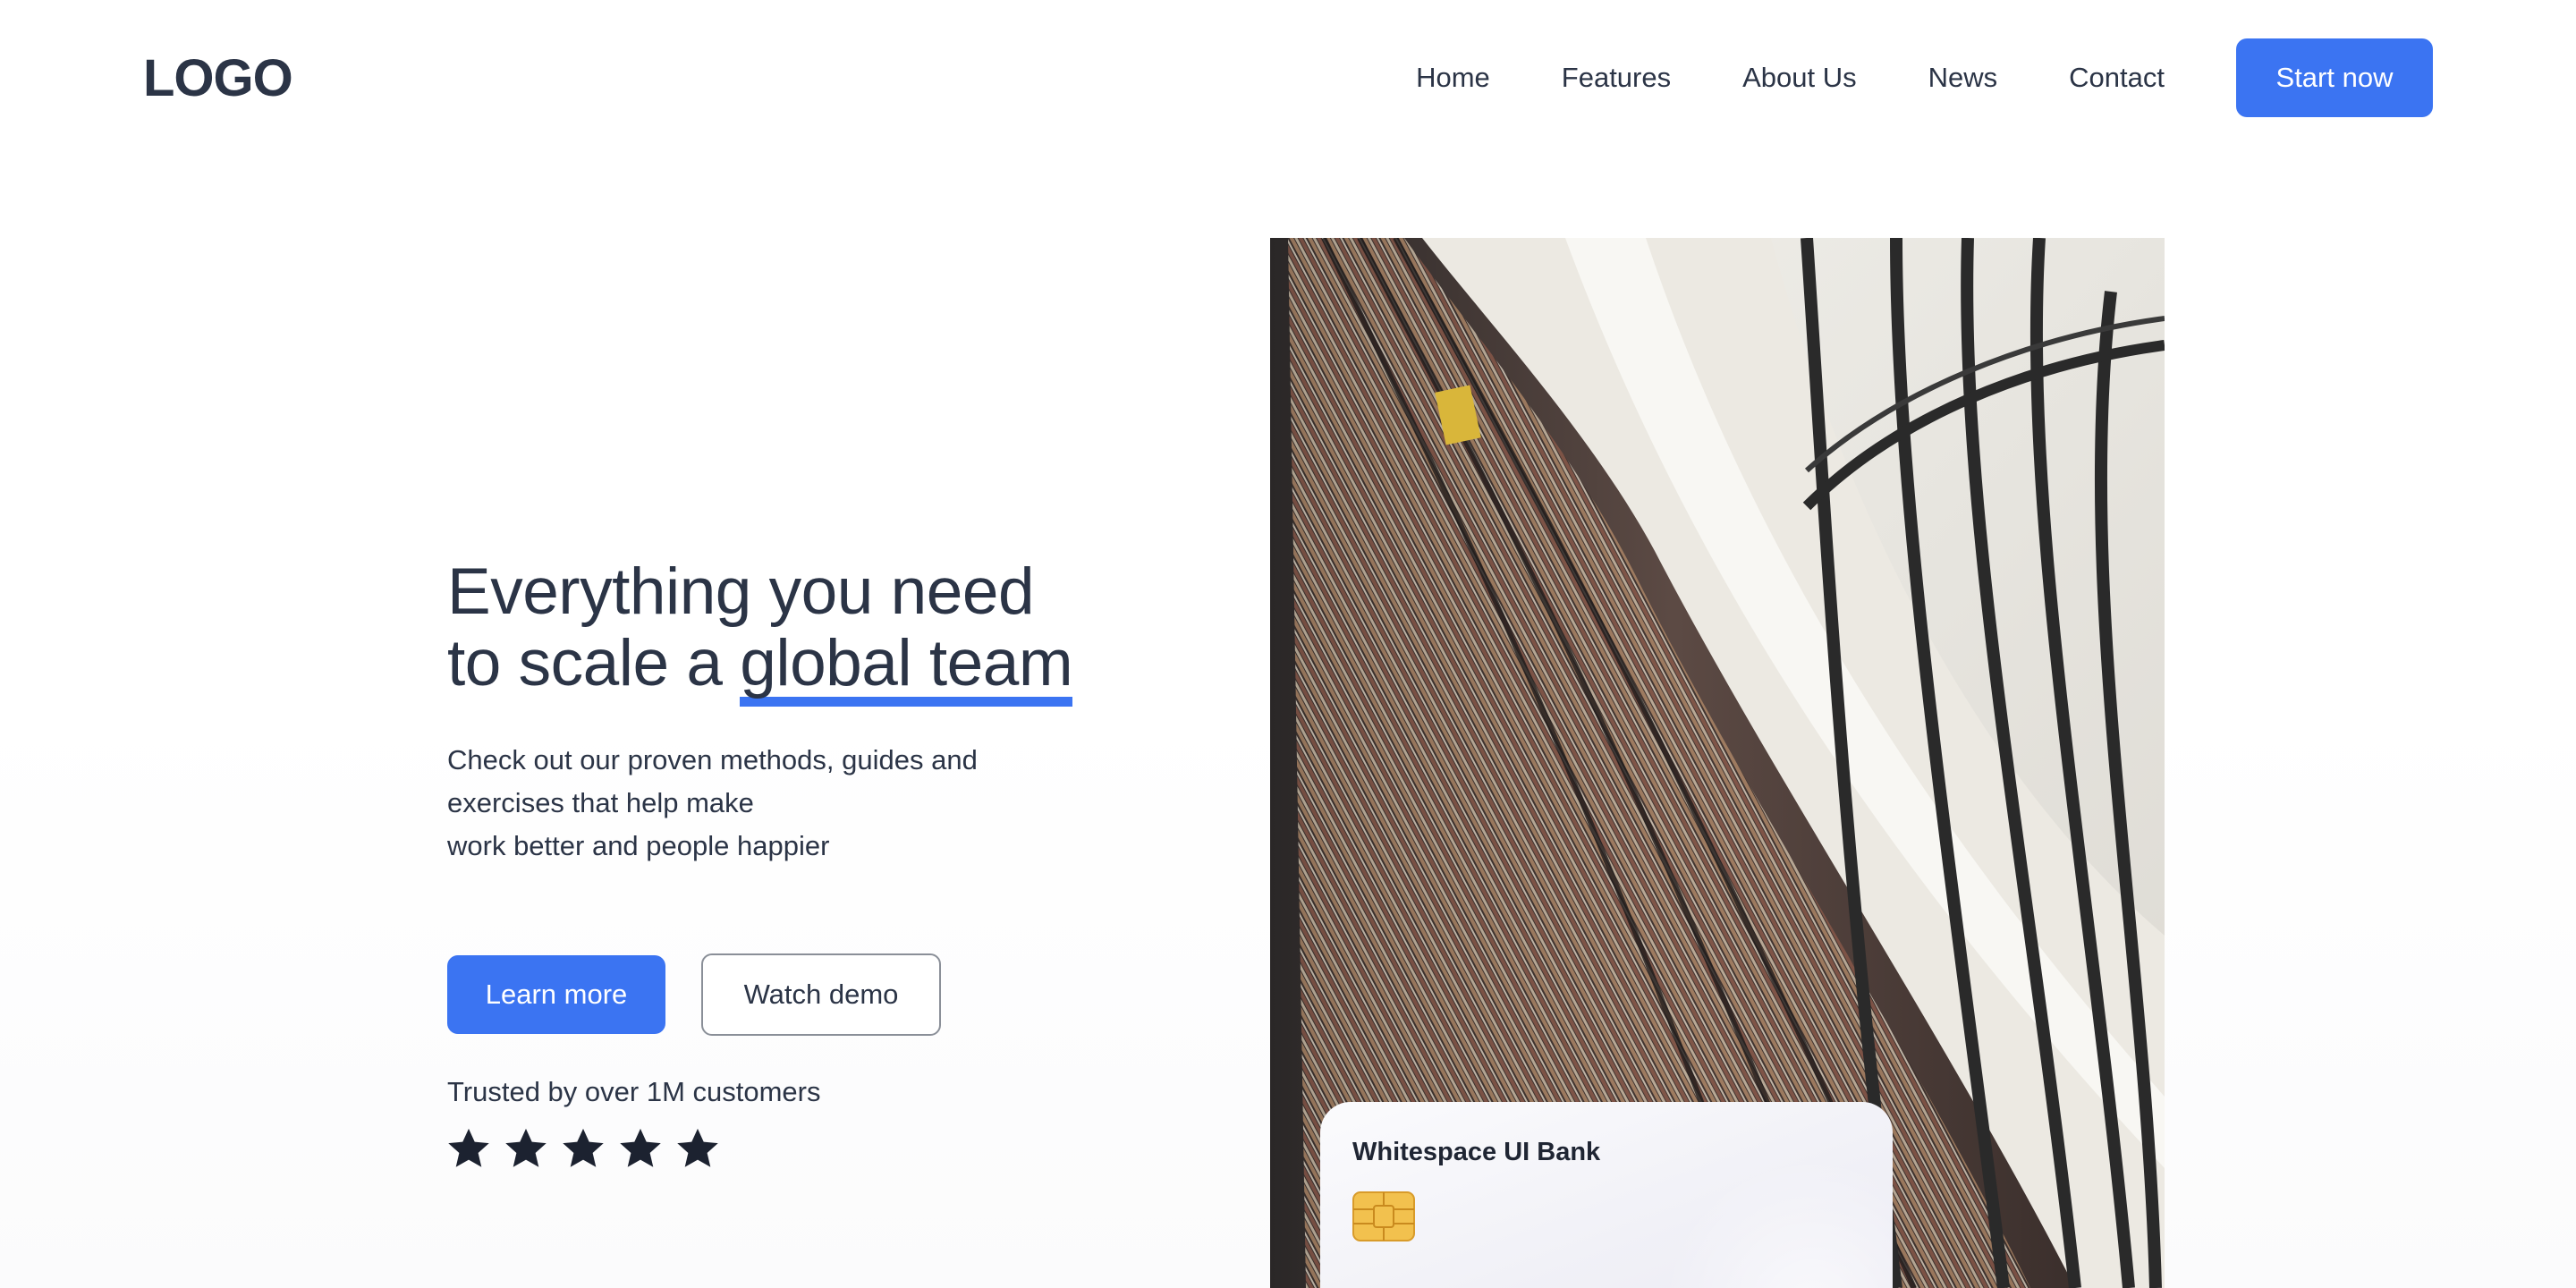  Describe the element at coordinates (600, 802) in the screenshot. I see `hero-description-line: exercises that help make` at that location.